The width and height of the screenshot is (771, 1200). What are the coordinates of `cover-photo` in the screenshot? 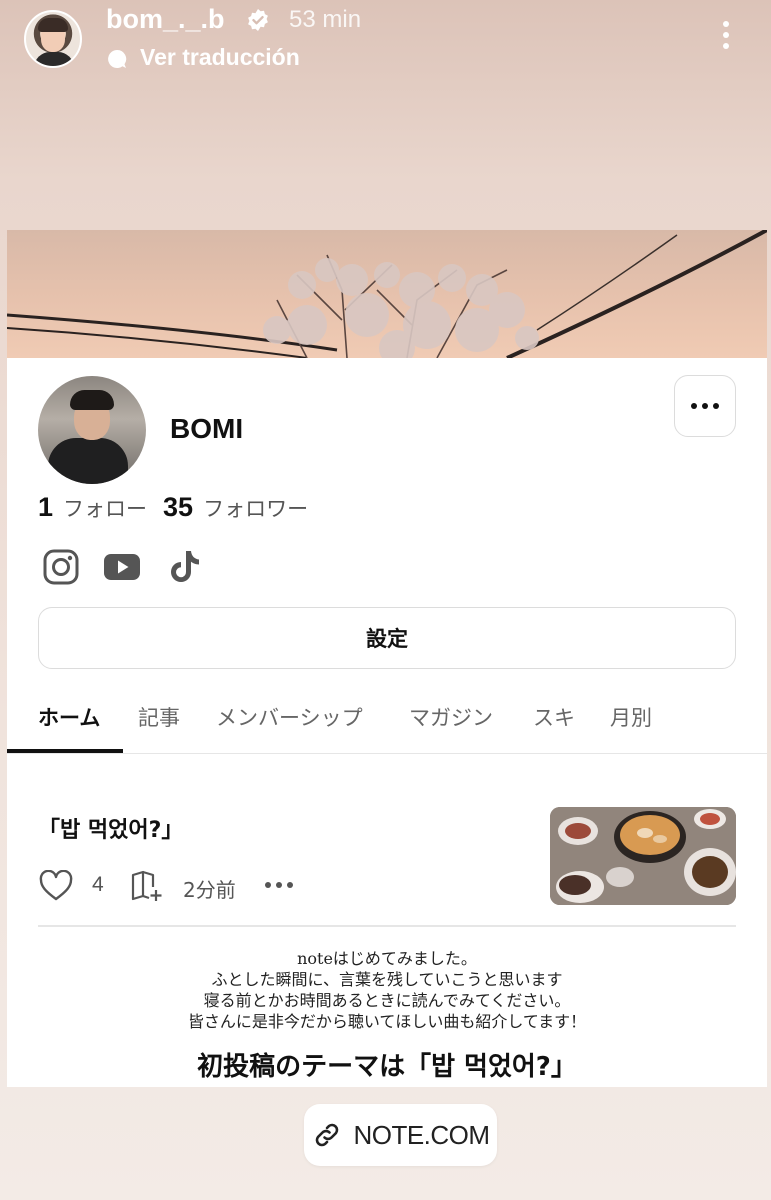 It's located at (387, 294).